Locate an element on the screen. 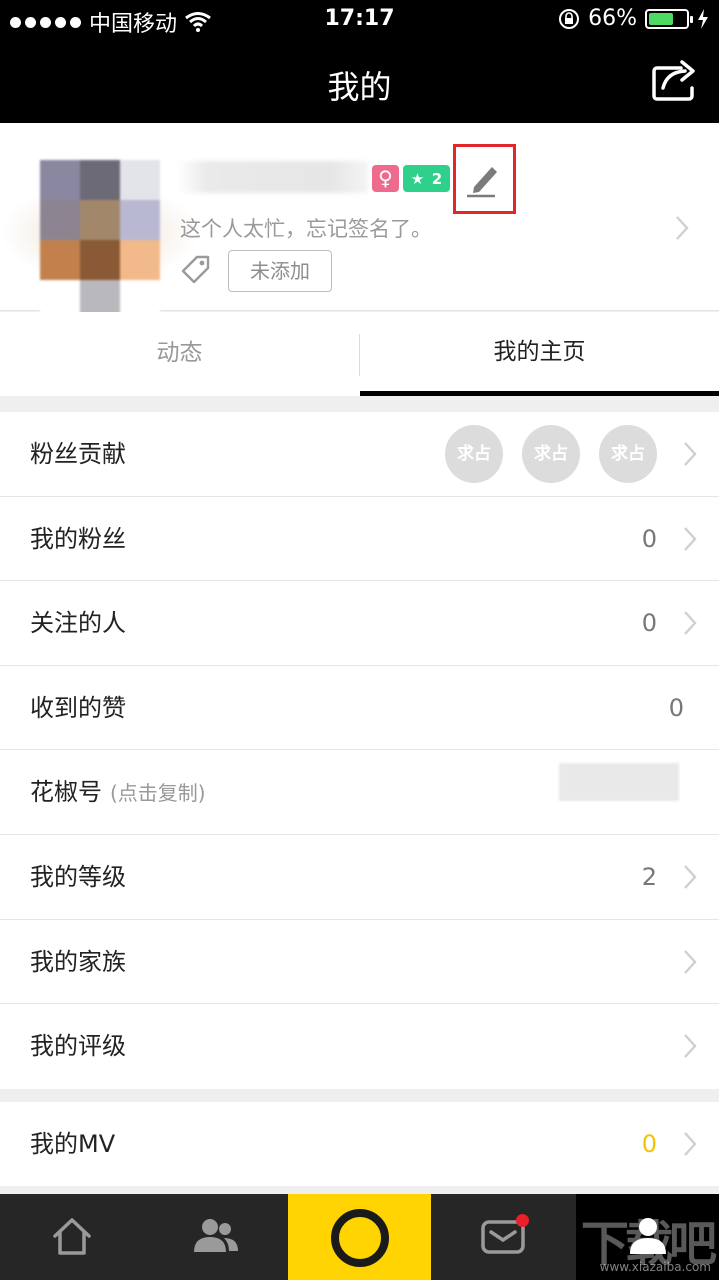  list-item-my-family: 我的家族 is located at coordinates (359, 962).